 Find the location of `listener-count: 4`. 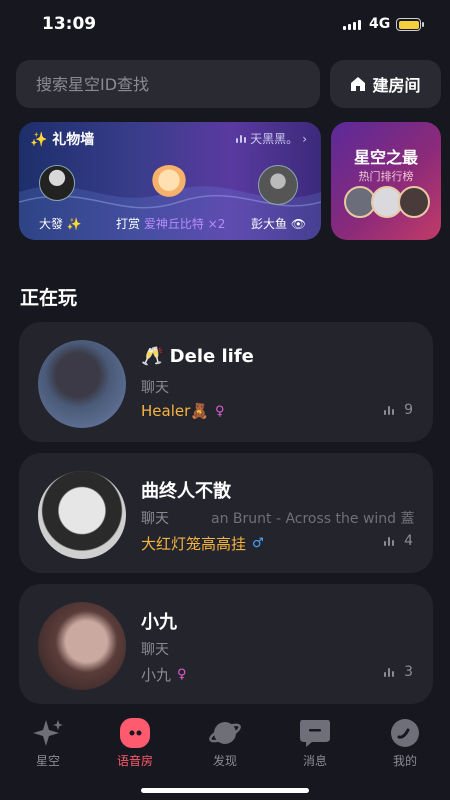

listener-count: 4 is located at coordinates (408, 541).